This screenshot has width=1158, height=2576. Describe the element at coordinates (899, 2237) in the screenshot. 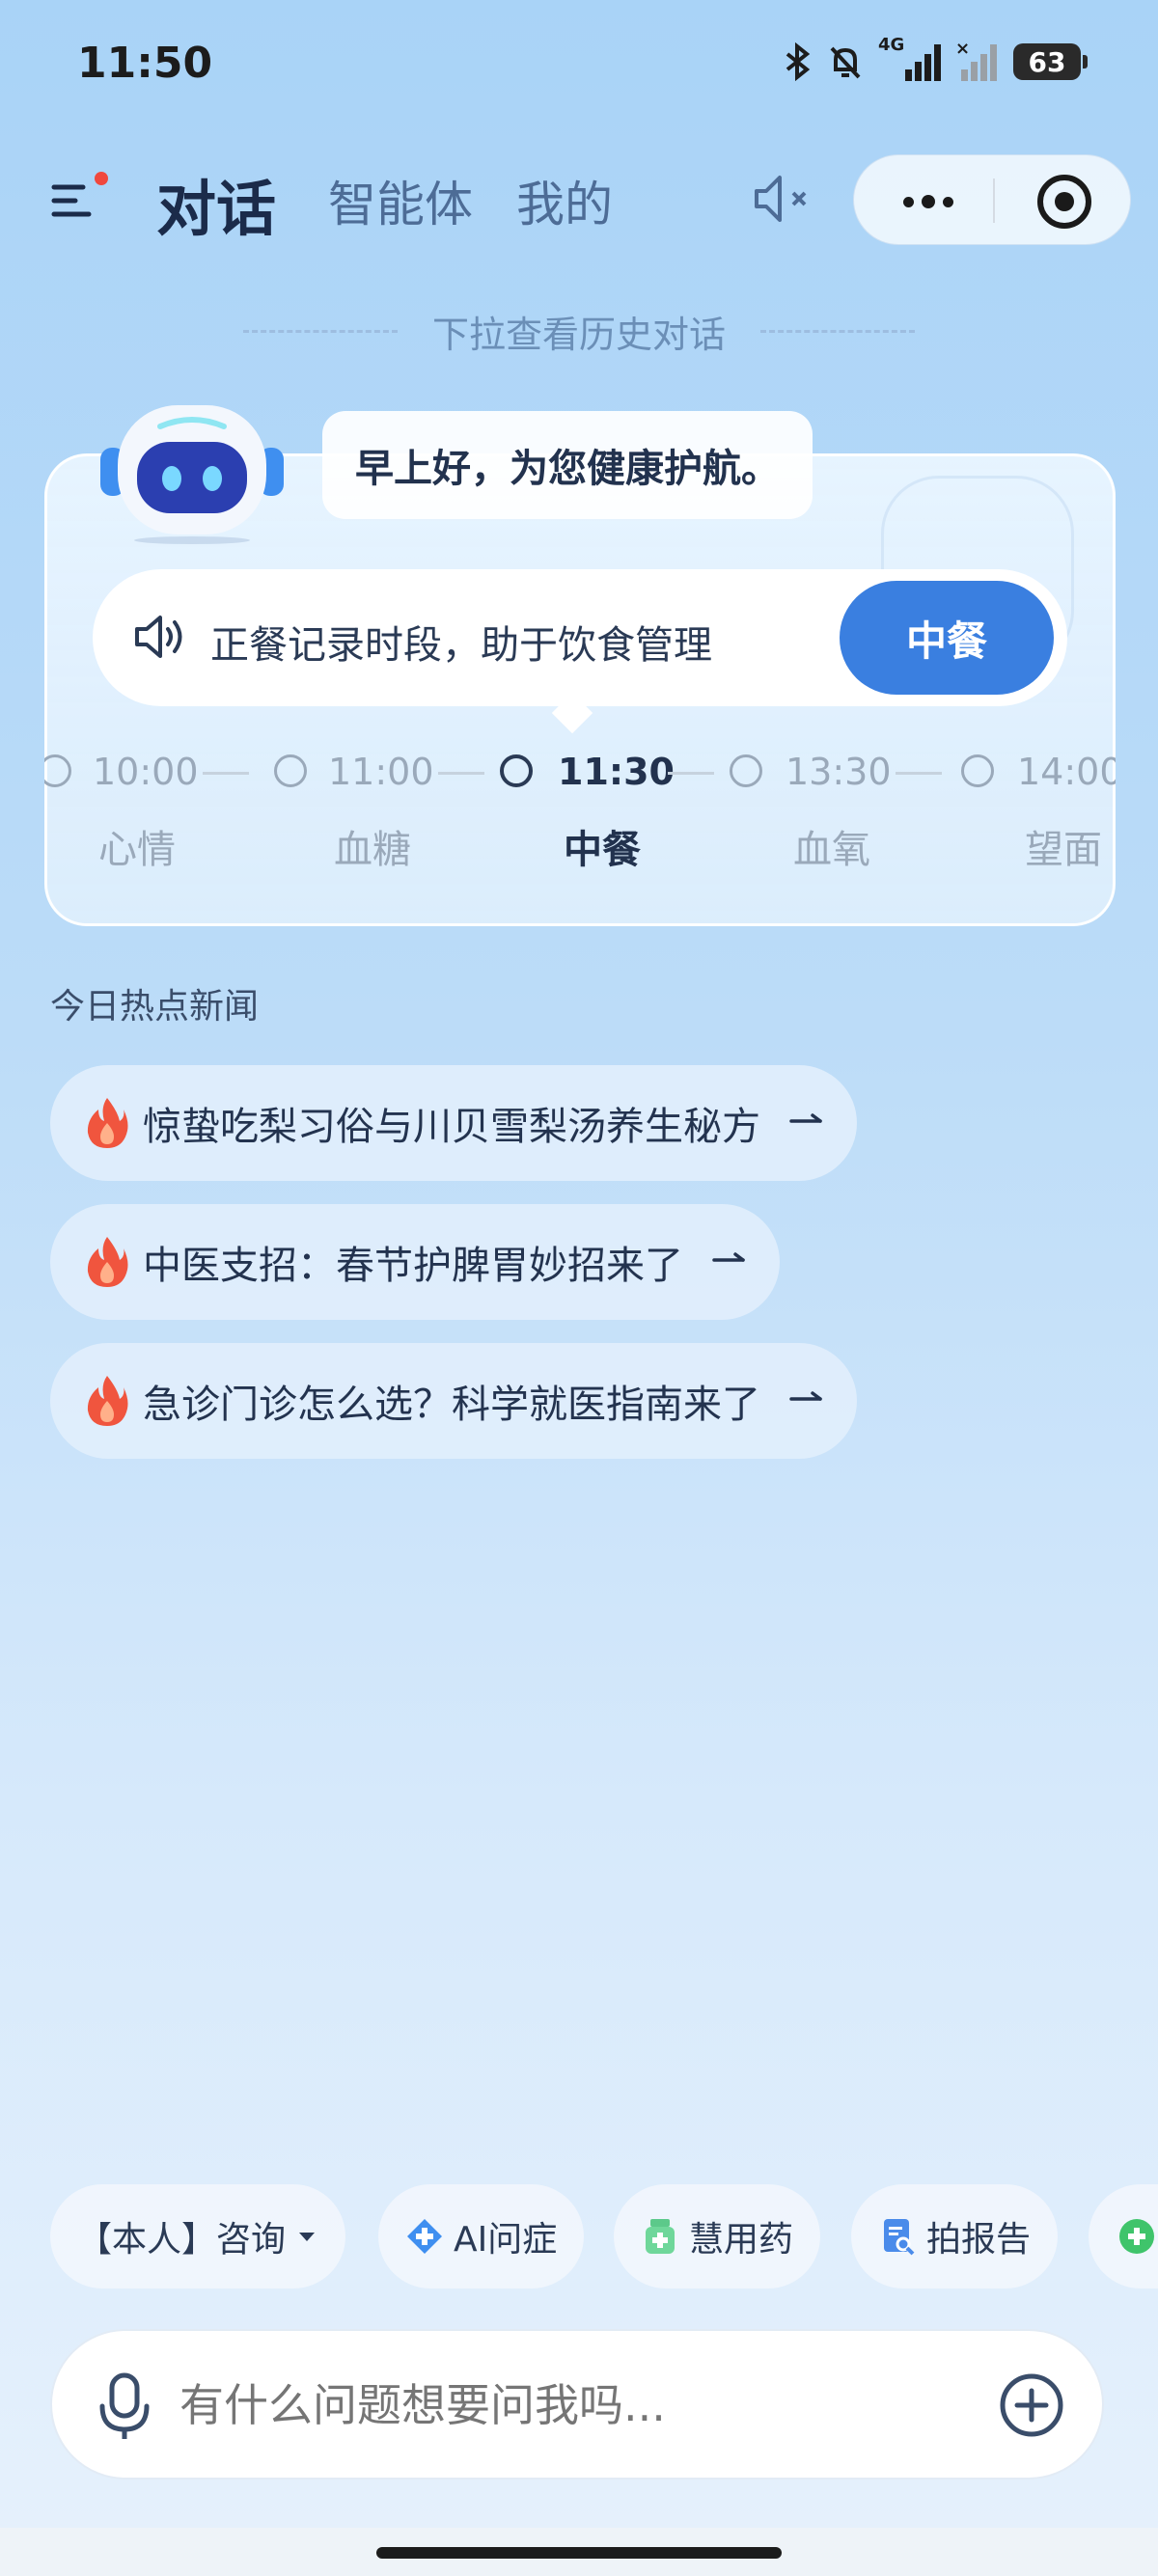

I see `report-scan-icon` at that location.